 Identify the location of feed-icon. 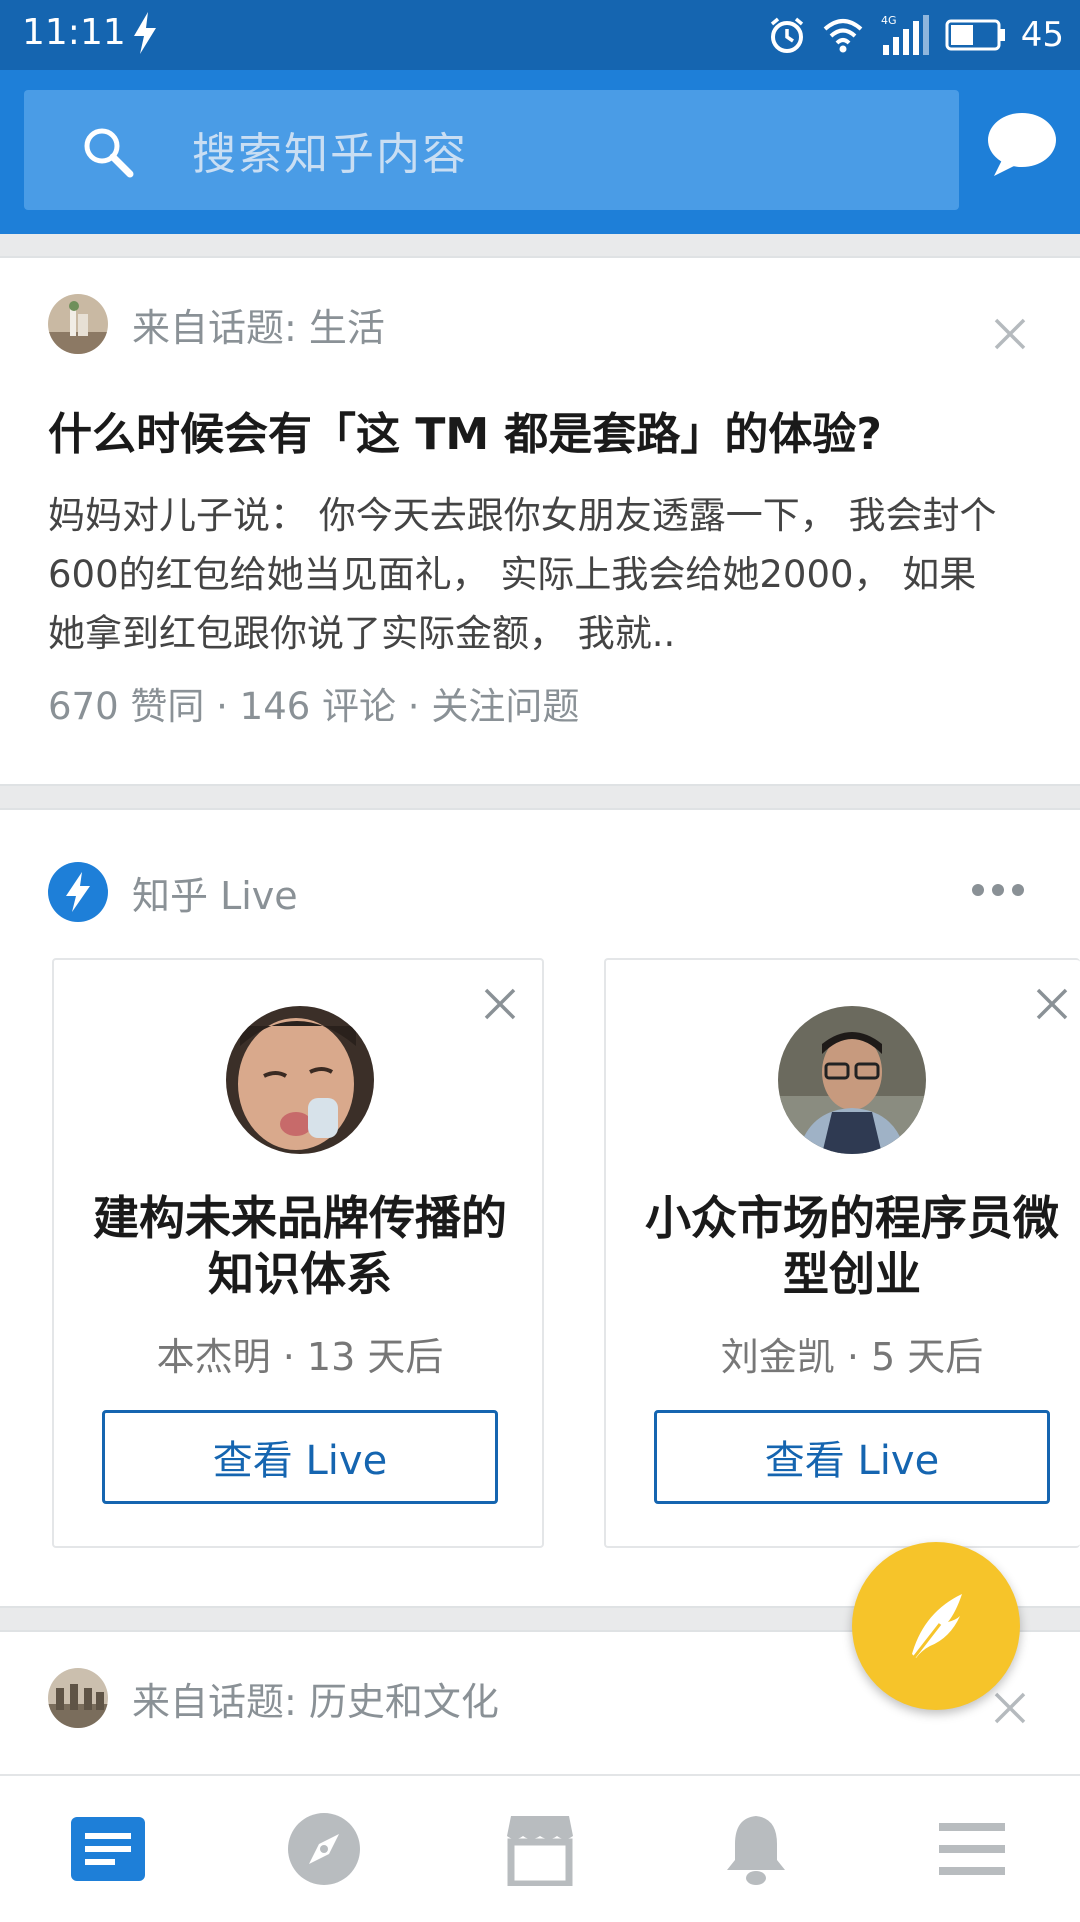
(108, 1849).